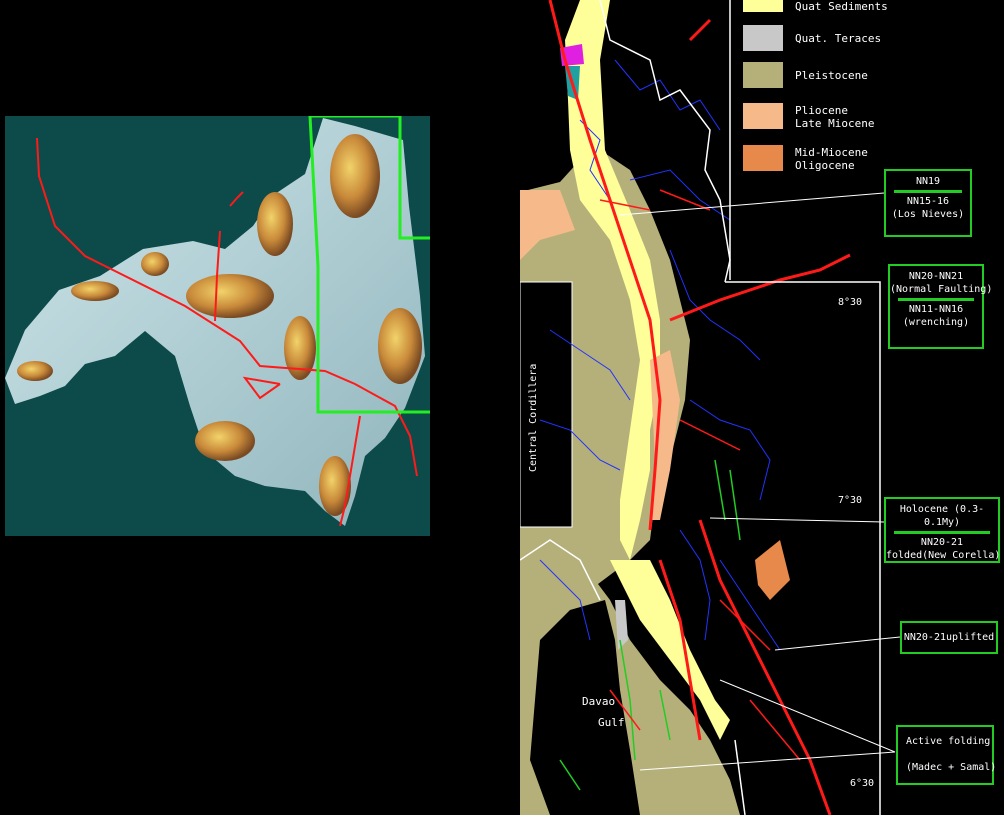  What do you see at coordinates (599, 701) in the screenshot?
I see `davao-label: Davao` at bounding box center [599, 701].